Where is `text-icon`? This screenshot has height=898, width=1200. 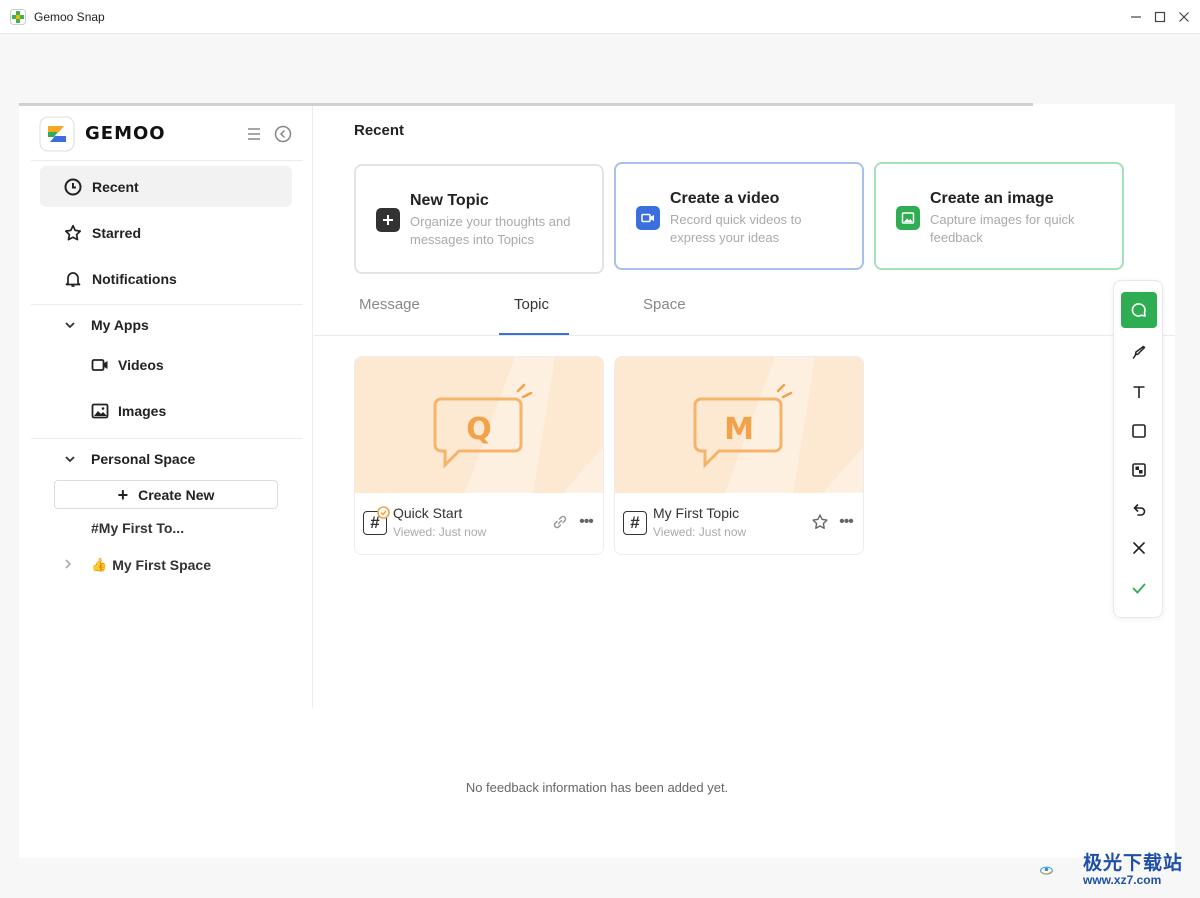 text-icon is located at coordinates (1139, 392).